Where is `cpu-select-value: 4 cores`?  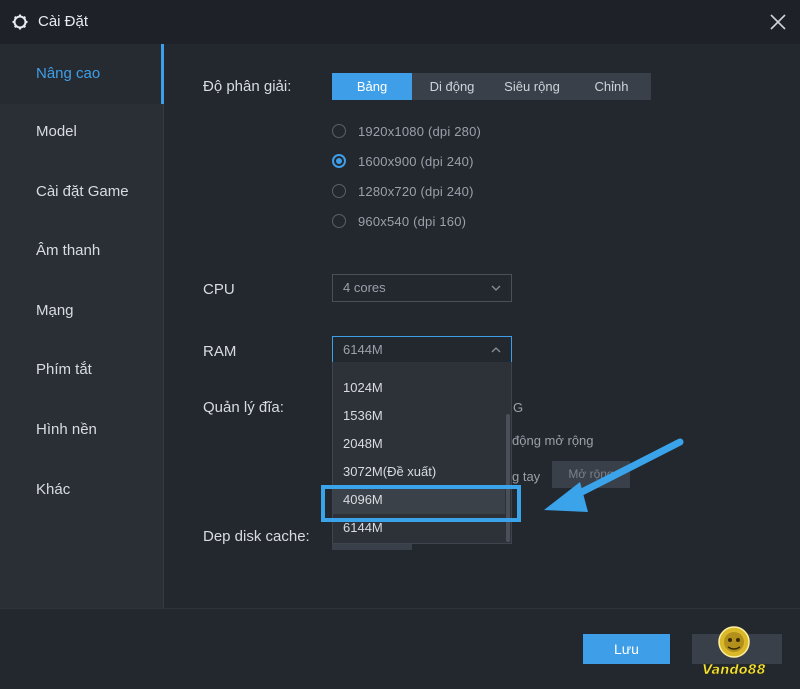
cpu-select-value: 4 cores is located at coordinates (364, 287).